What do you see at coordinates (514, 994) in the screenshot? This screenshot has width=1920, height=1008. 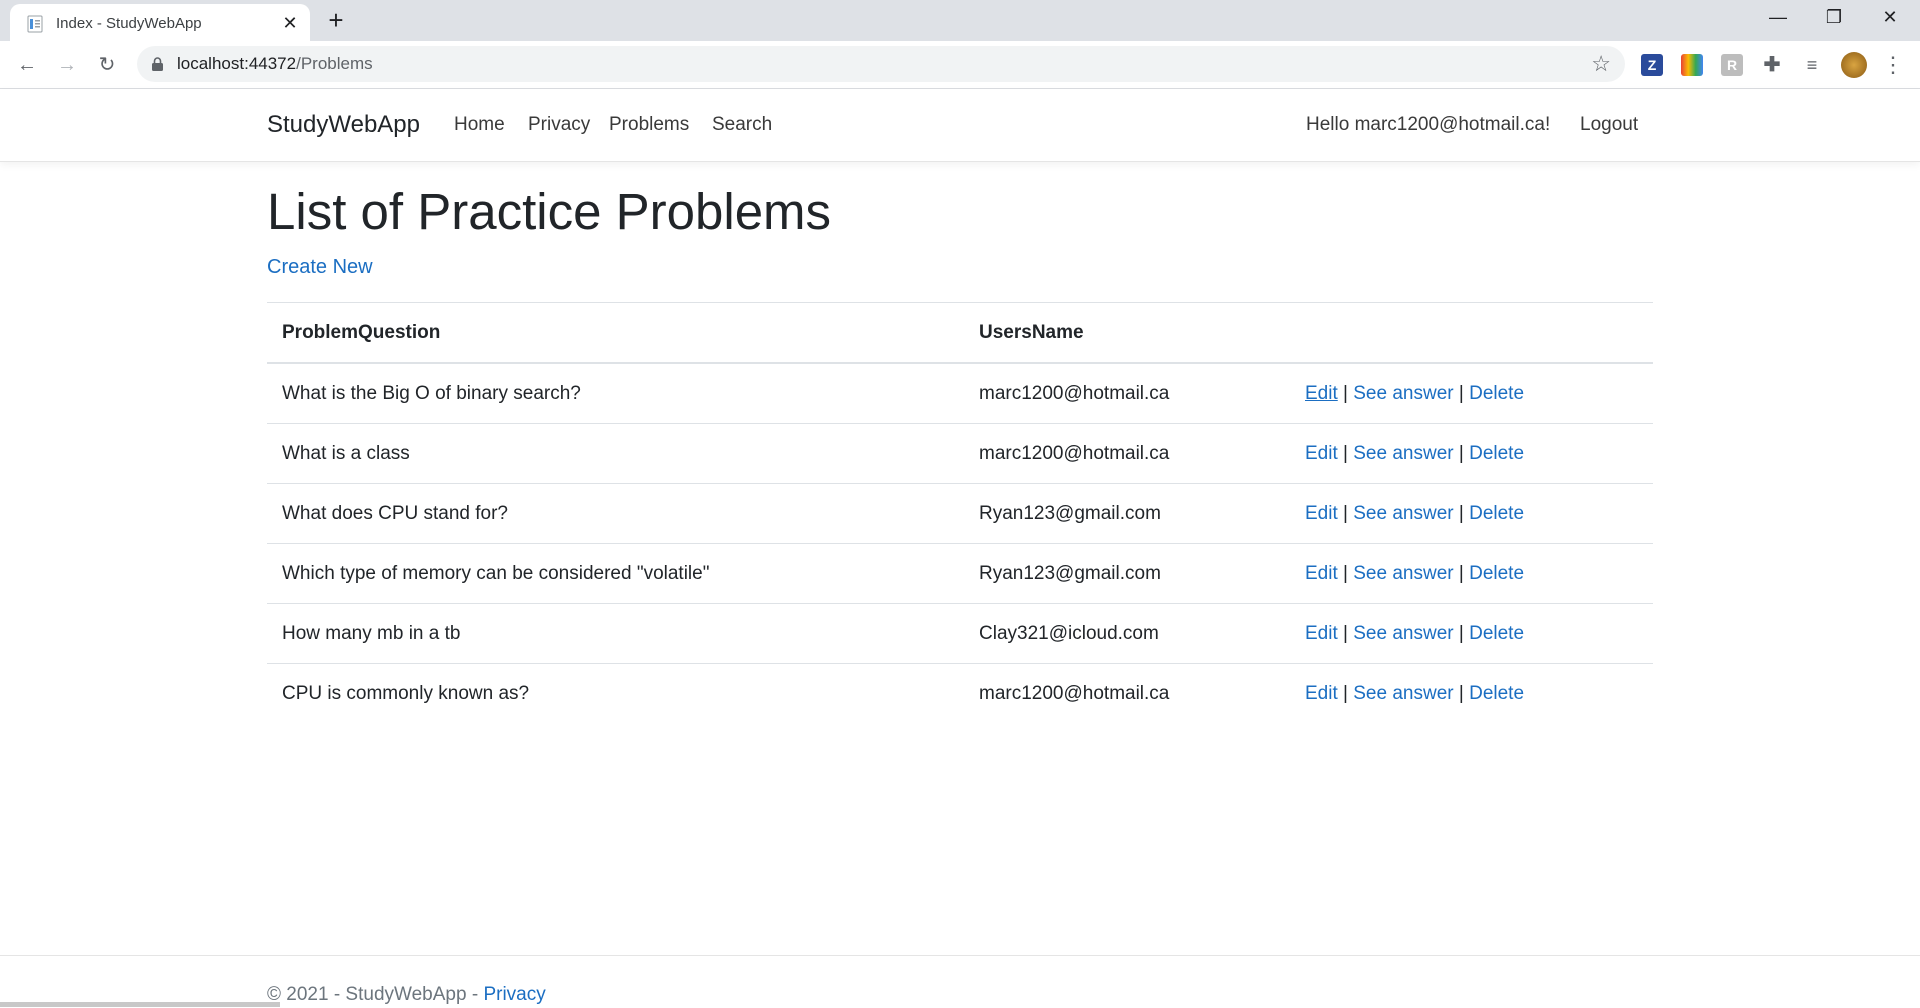 I see `footer-privacy-link: Privacy` at bounding box center [514, 994].